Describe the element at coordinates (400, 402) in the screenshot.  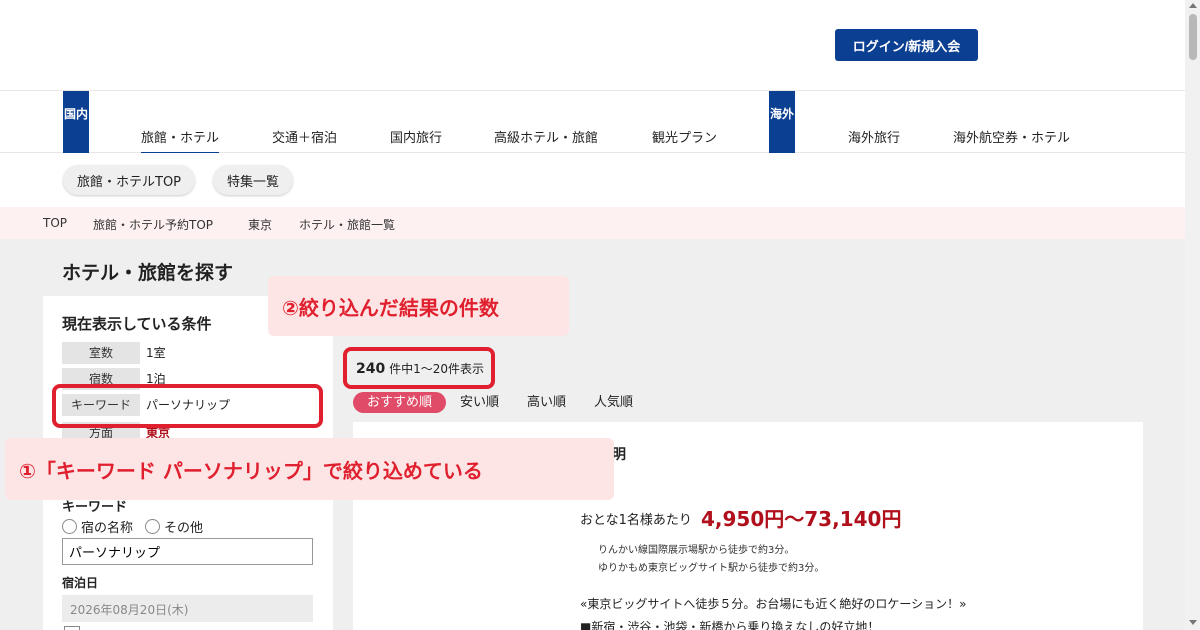
I see `sort-tab-recommended: おすすめ順` at that location.